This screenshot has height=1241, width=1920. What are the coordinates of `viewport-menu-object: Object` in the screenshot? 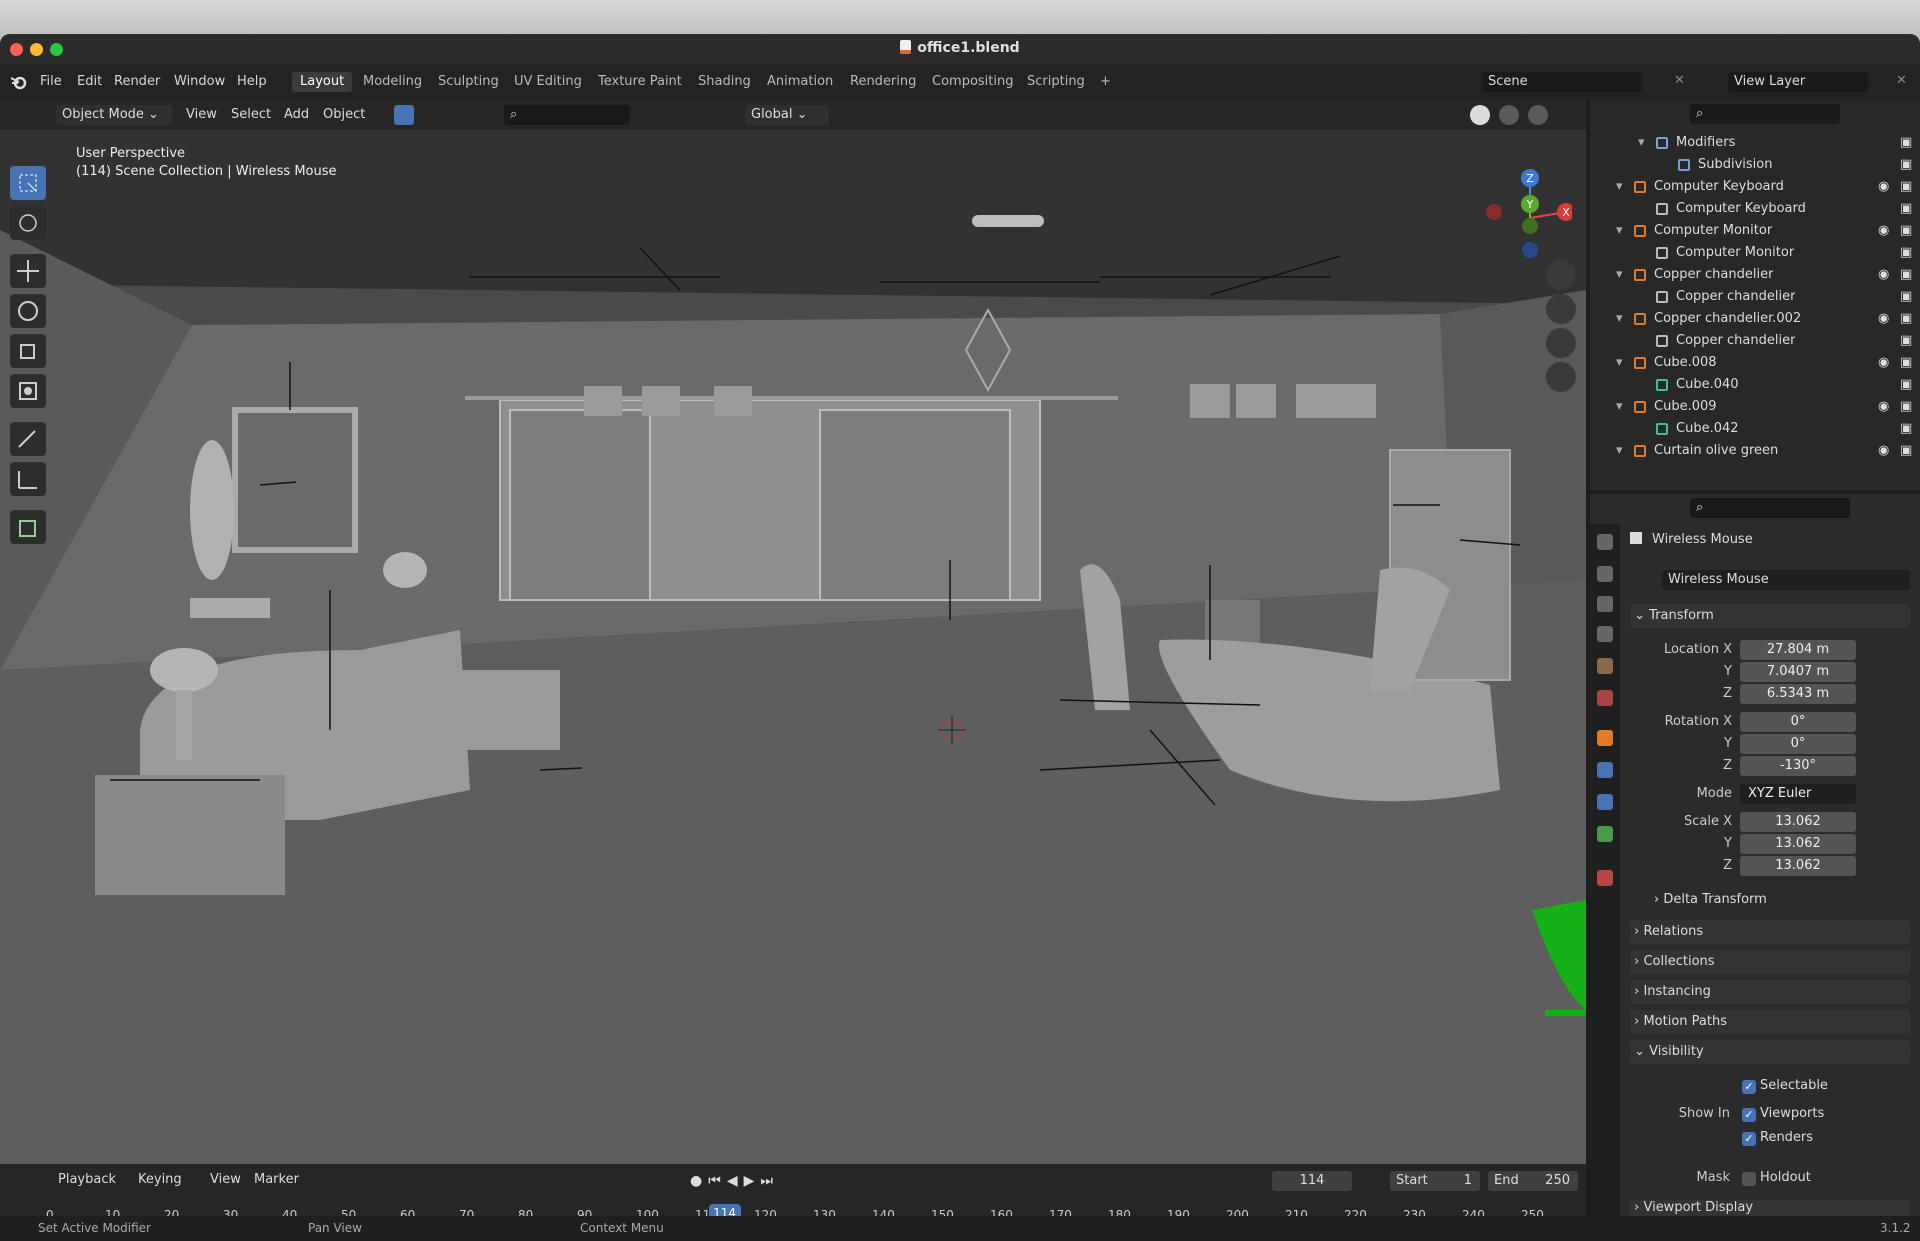 It's located at (344, 115).